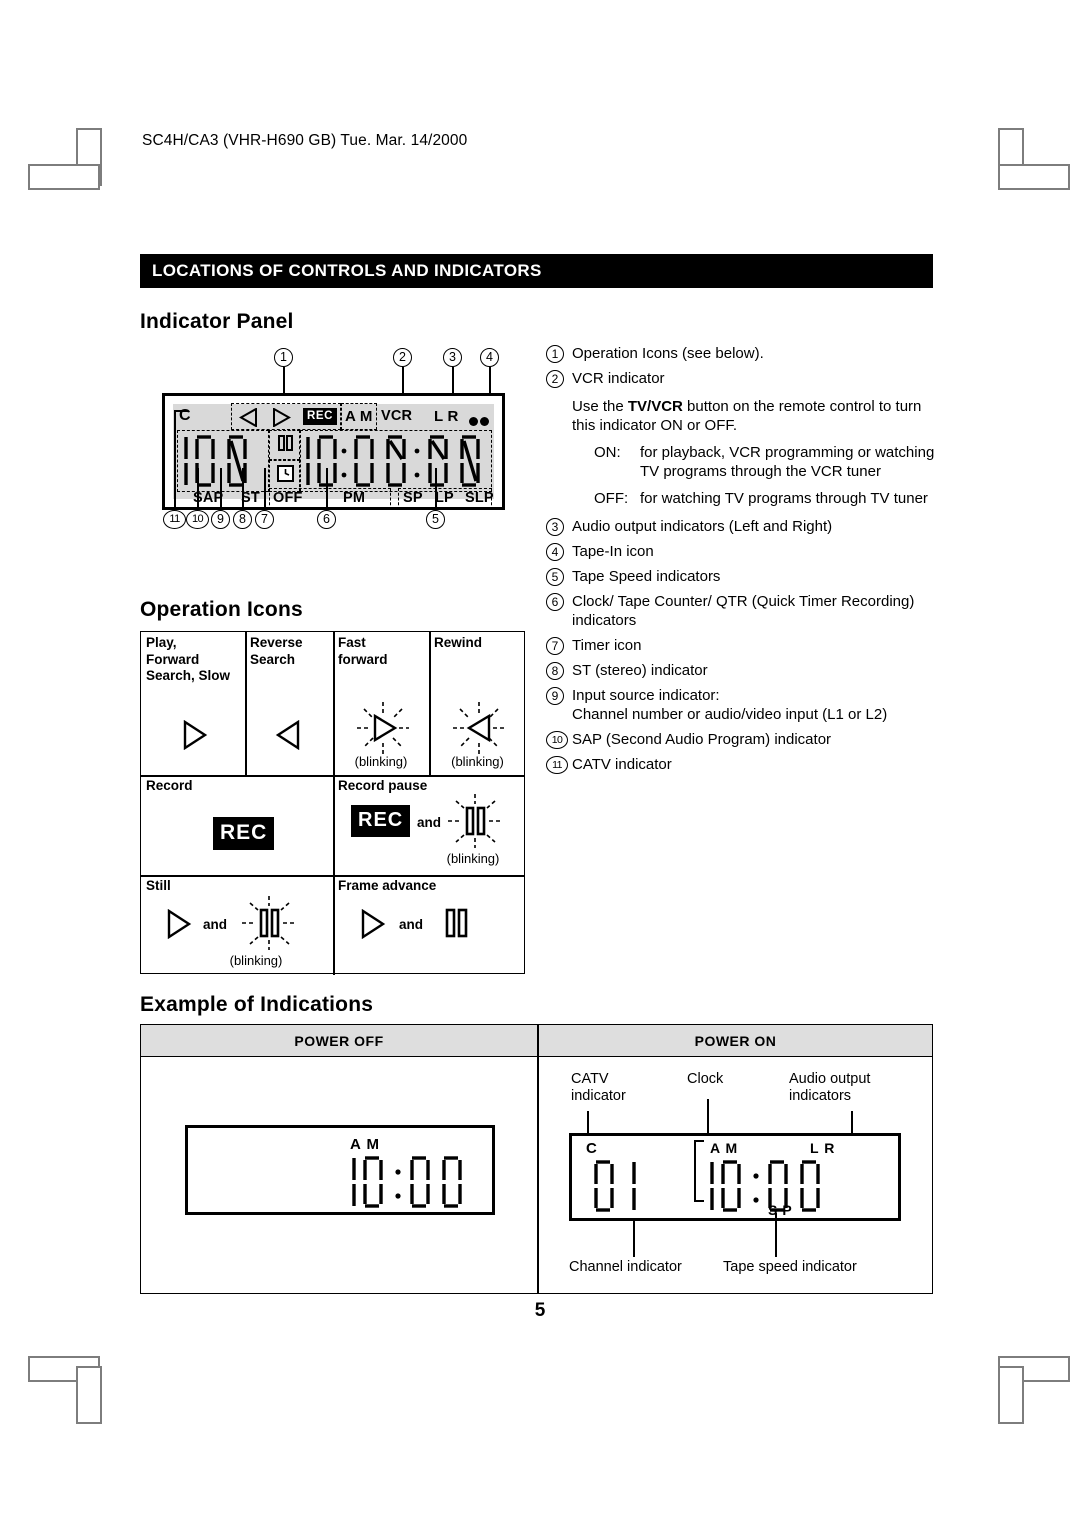 The image size is (1080, 1528). Describe the element at coordinates (557, 765) in the screenshot. I see `legend-number: 11` at that location.